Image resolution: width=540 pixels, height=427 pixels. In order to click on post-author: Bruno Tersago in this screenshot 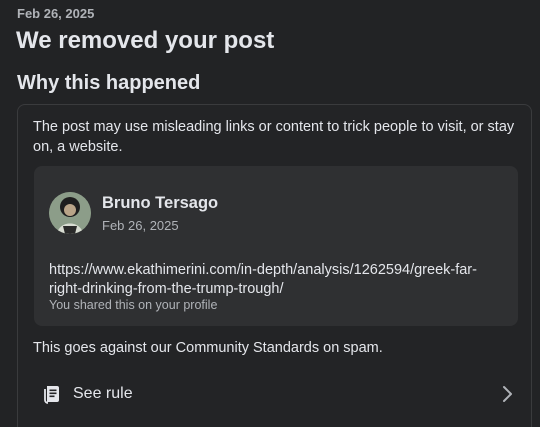, I will do `click(160, 203)`.